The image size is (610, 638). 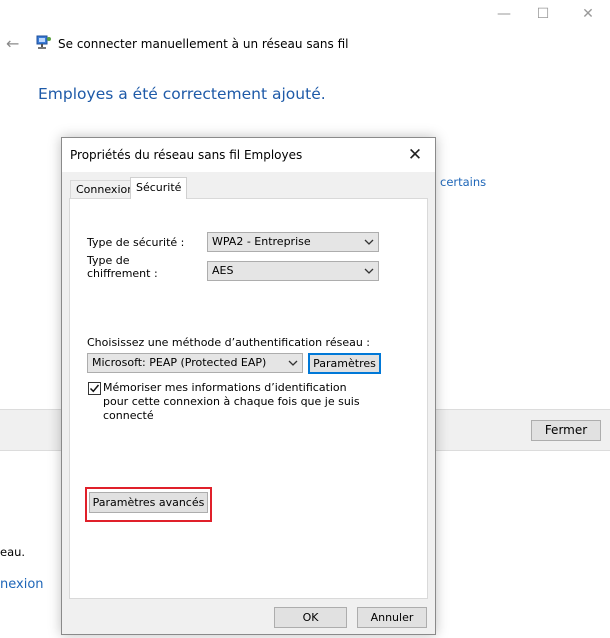 I want to click on encryption-type-select: AES, so click(x=293, y=271).